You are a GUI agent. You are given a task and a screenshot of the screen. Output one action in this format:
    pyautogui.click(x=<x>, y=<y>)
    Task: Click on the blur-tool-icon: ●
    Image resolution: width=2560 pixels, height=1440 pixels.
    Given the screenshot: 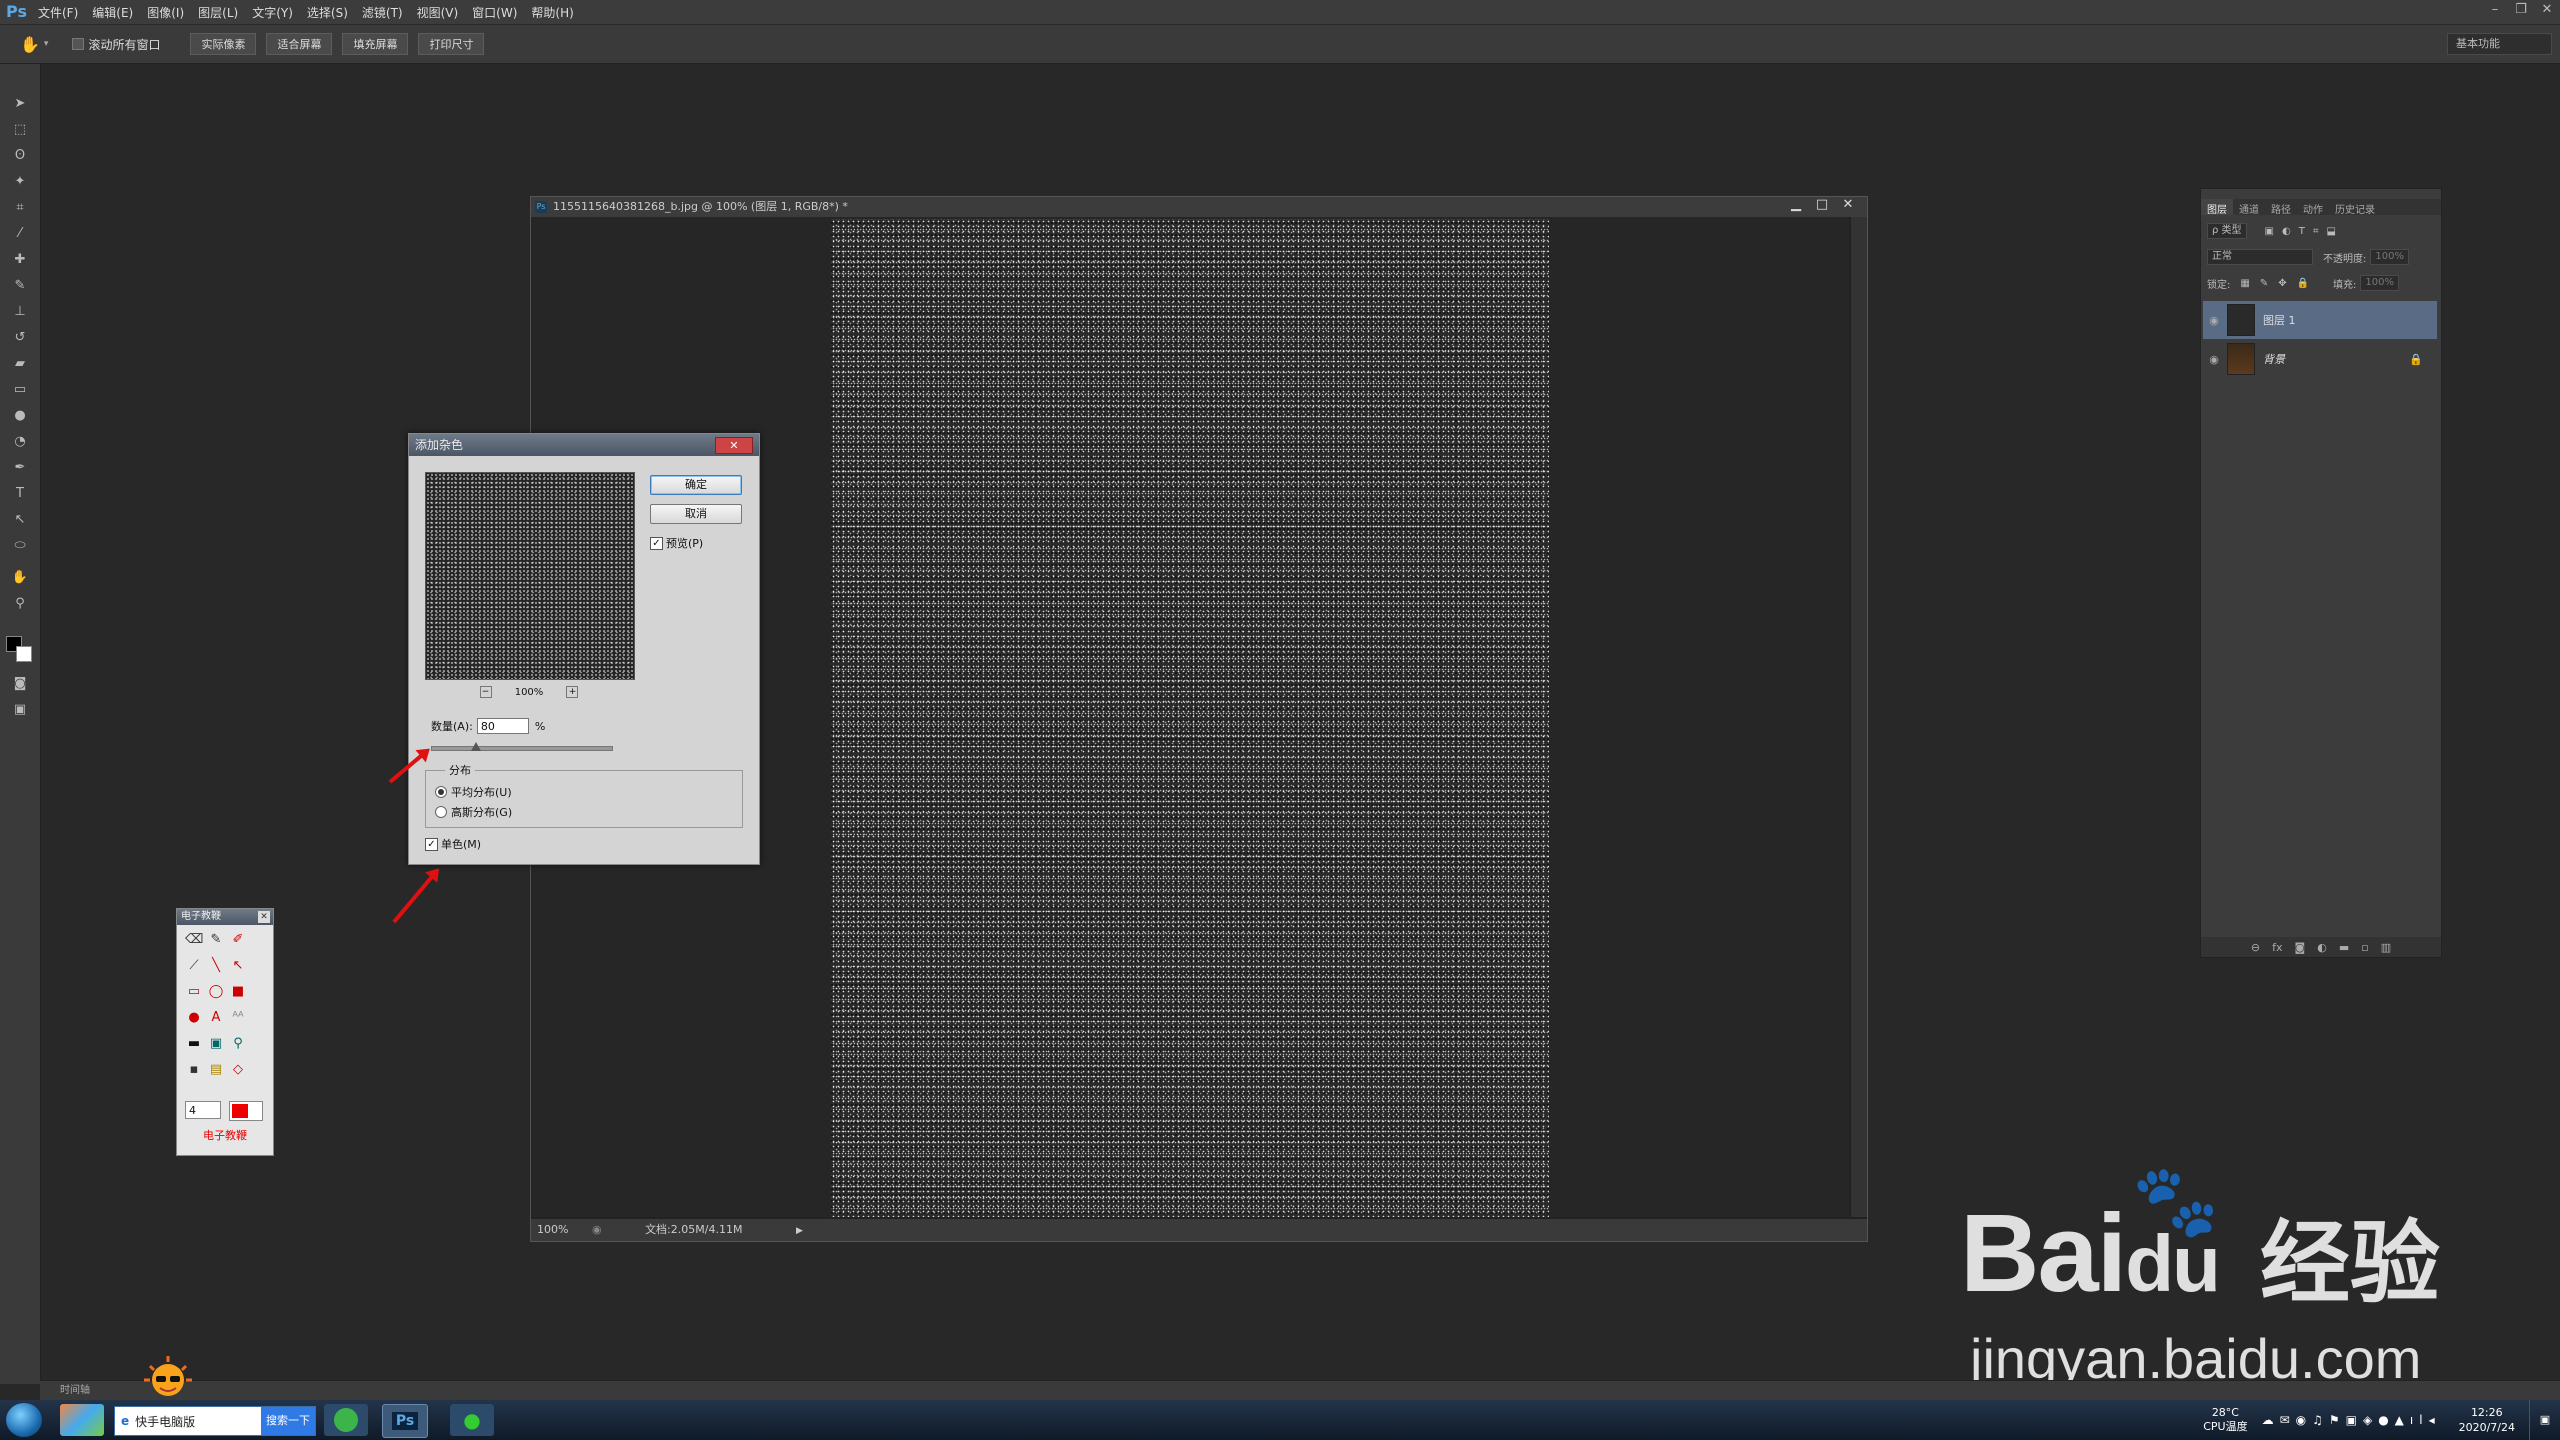 What is the action you would take?
    pyautogui.click(x=20, y=416)
    